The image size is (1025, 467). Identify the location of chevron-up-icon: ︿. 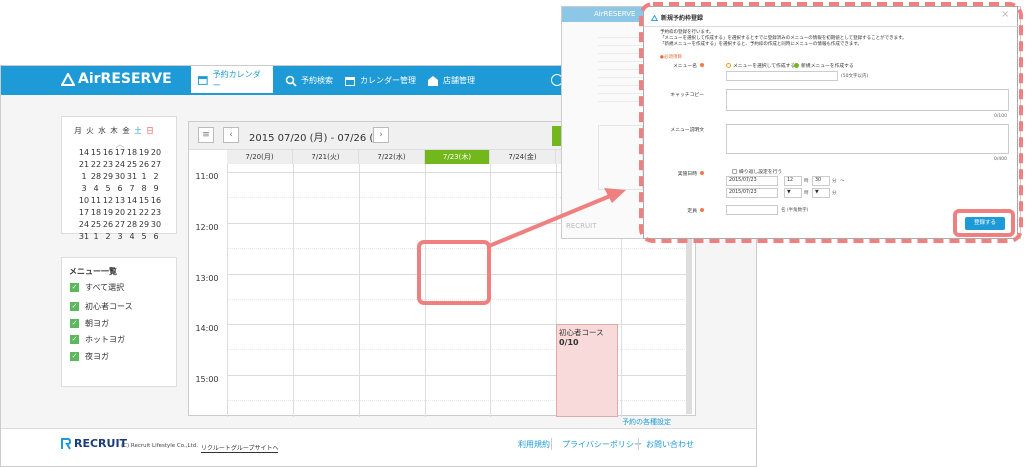
(120, 143).